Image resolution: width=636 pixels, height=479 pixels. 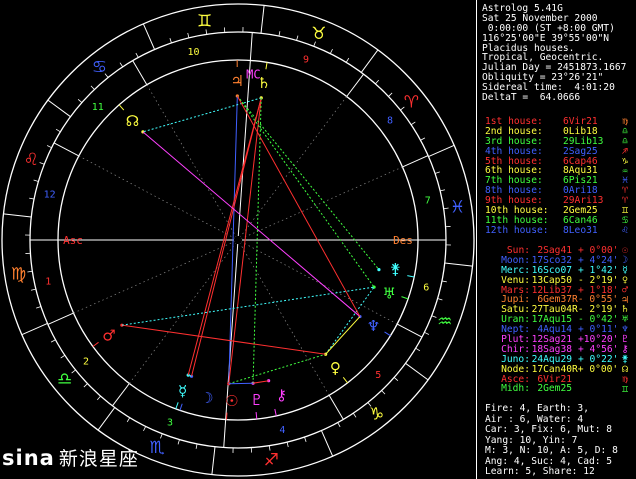 What do you see at coordinates (271, 460) in the screenshot?
I see `zodiac-sign-glyph: ♐` at bounding box center [271, 460].